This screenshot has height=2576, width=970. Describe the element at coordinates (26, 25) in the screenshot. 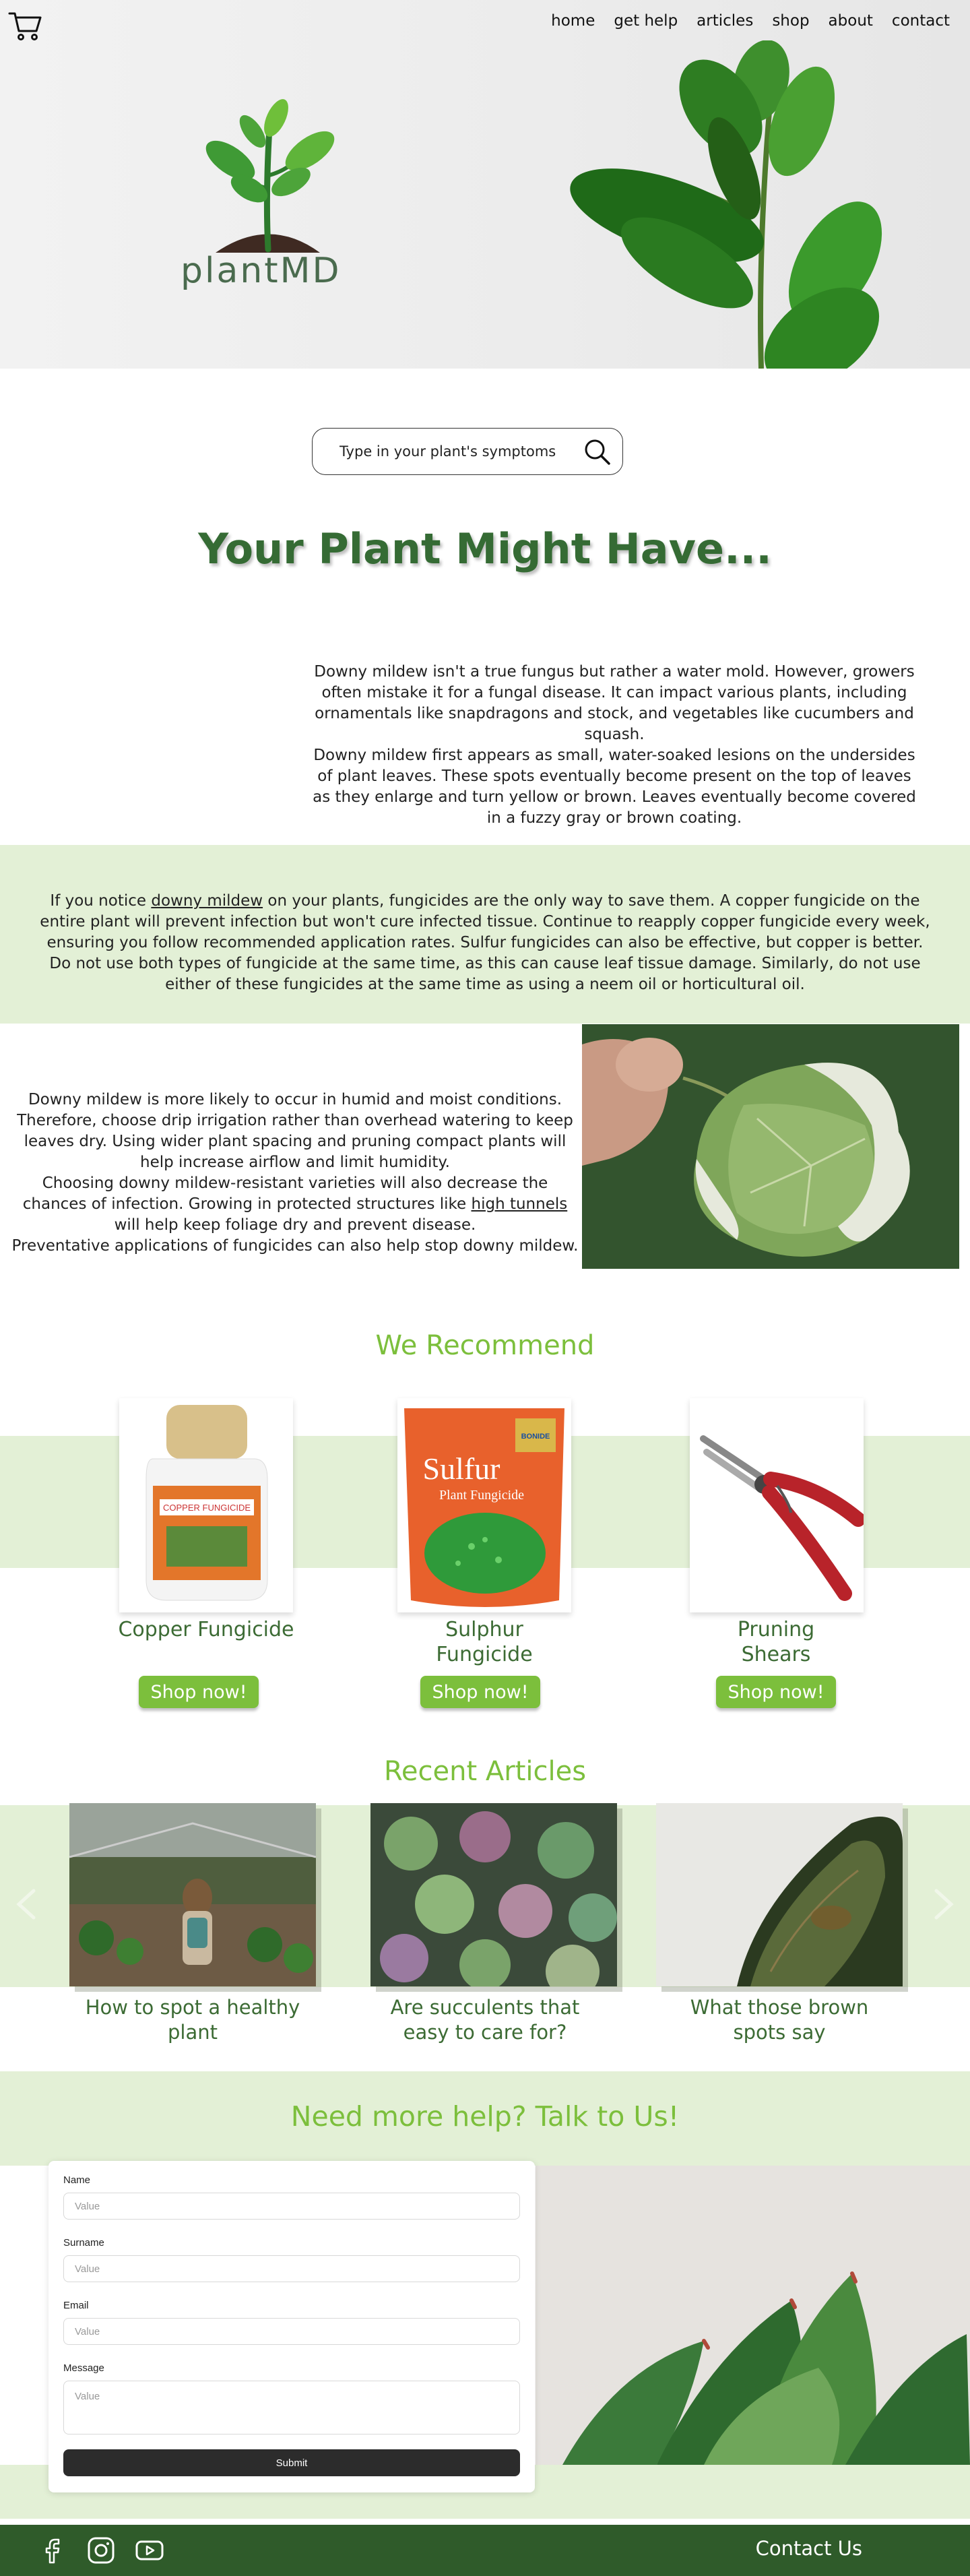

I see `cart-icon` at that location.